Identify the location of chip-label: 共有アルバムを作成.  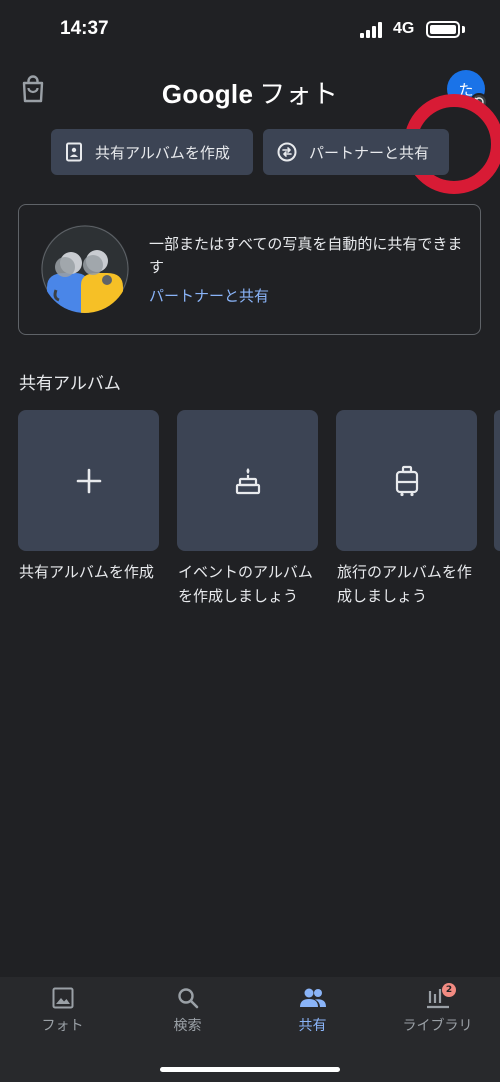
(162, 152).